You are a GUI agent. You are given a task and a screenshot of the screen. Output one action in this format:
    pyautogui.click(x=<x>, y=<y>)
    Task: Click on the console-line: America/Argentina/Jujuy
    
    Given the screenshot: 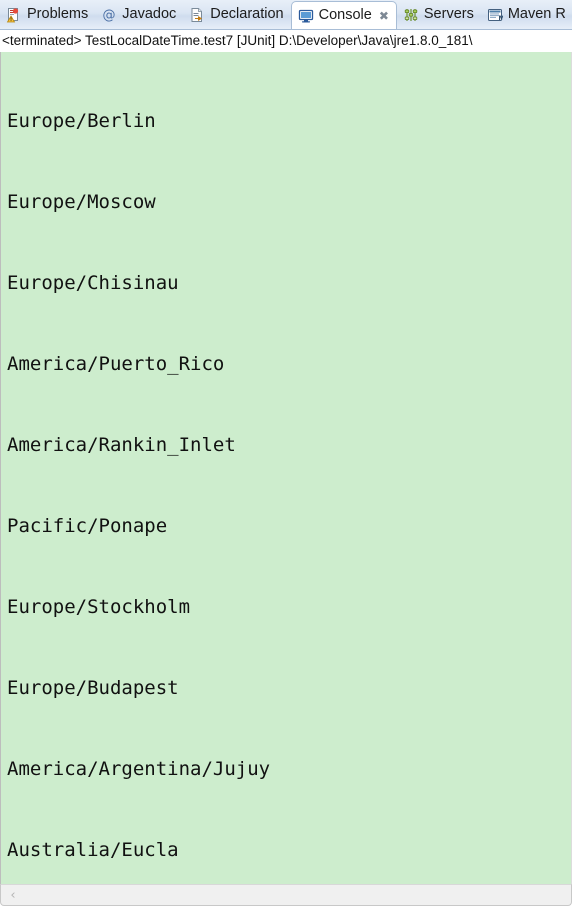 What is the action you would take?
    pyautogui.click(x=139, y=769)
    